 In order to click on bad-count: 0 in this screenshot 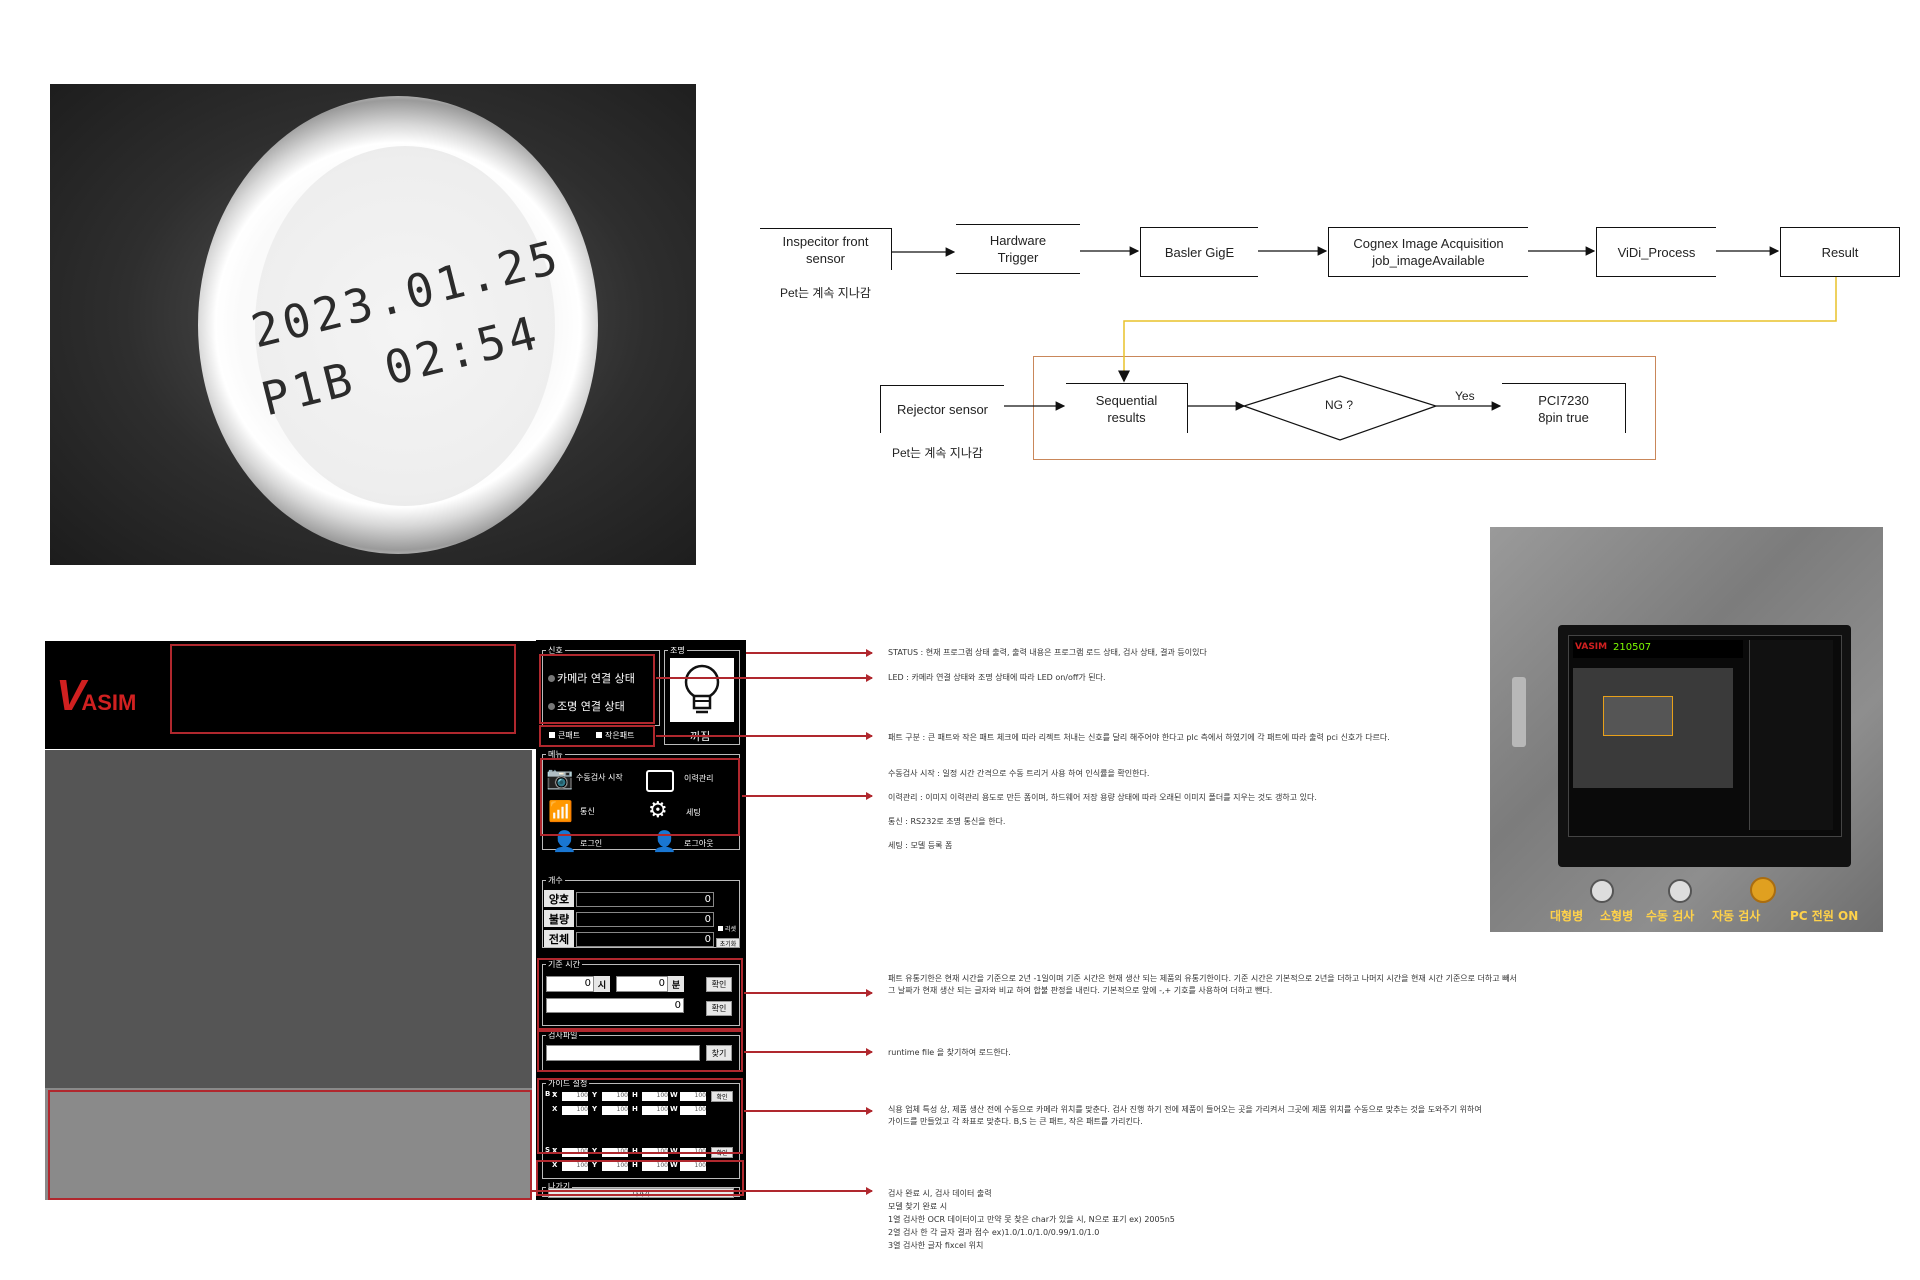, I will do `click(645, 919)`.